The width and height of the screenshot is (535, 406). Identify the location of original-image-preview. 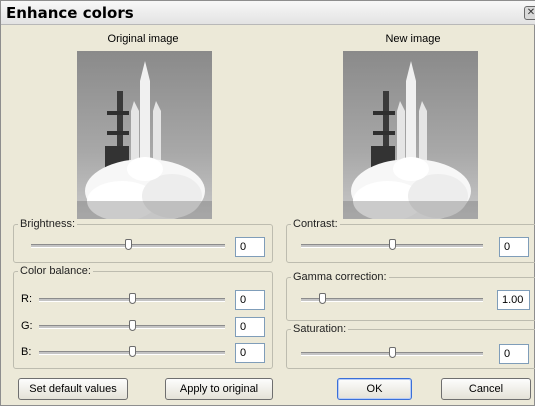
(144, 135).